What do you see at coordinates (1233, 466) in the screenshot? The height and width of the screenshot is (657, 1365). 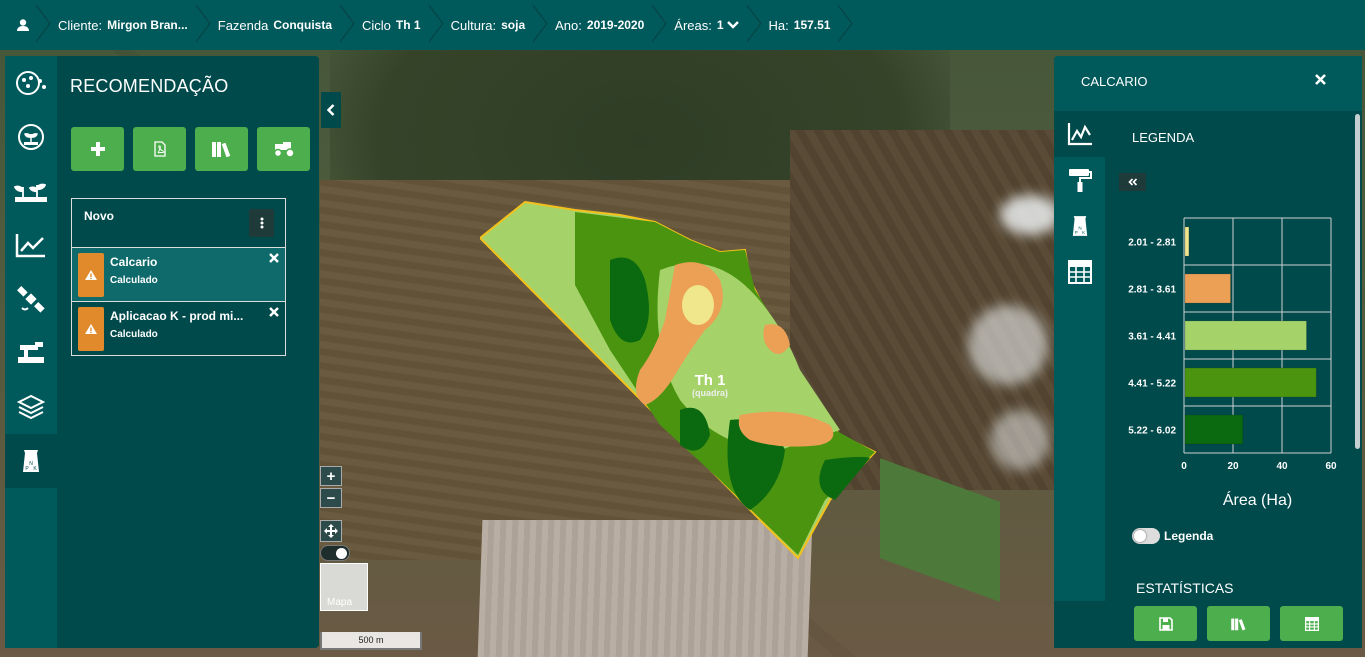 I see `x-tick-label: 20` at bounding box center [1233, 466].